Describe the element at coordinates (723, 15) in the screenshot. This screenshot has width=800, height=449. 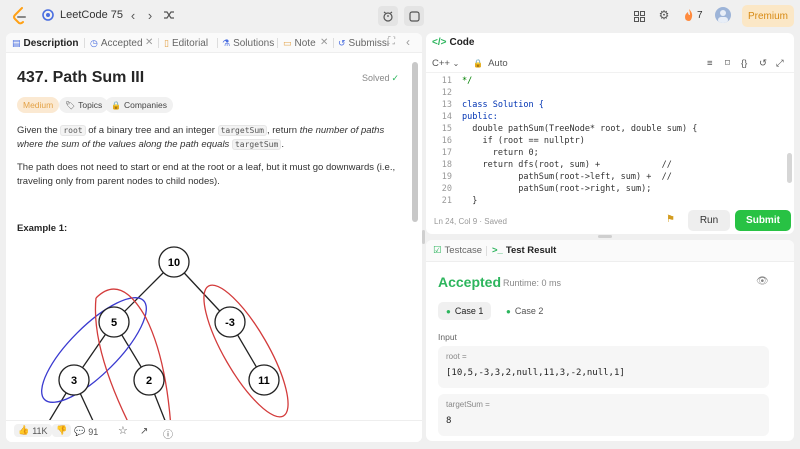
I see `avatar` at that location.